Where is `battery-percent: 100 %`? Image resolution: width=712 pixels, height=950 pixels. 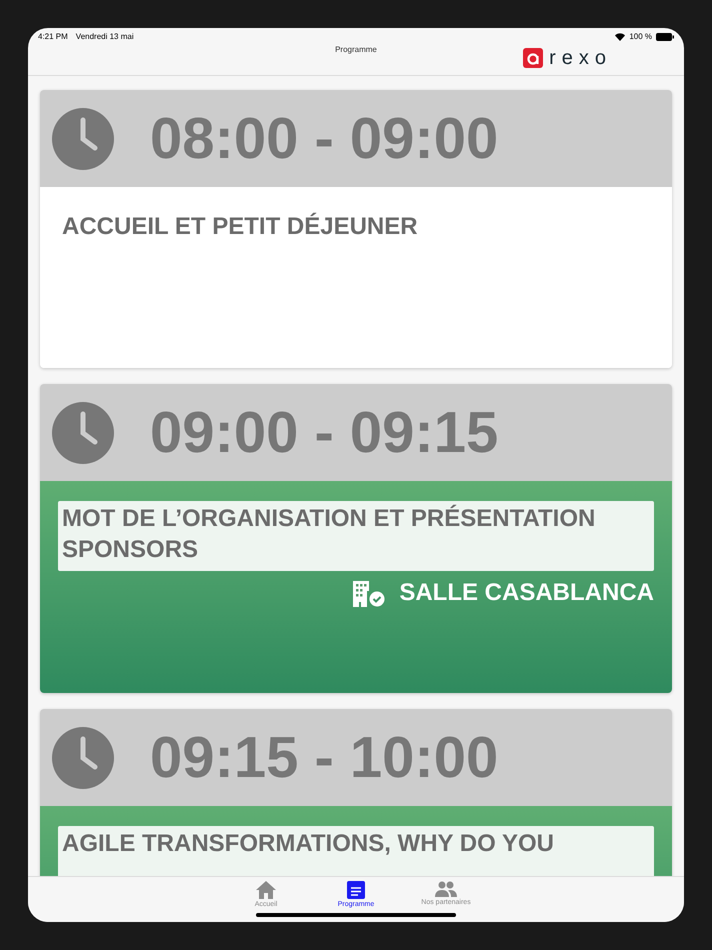
battery-percent: 100 % is located at coordinates (640, 37).